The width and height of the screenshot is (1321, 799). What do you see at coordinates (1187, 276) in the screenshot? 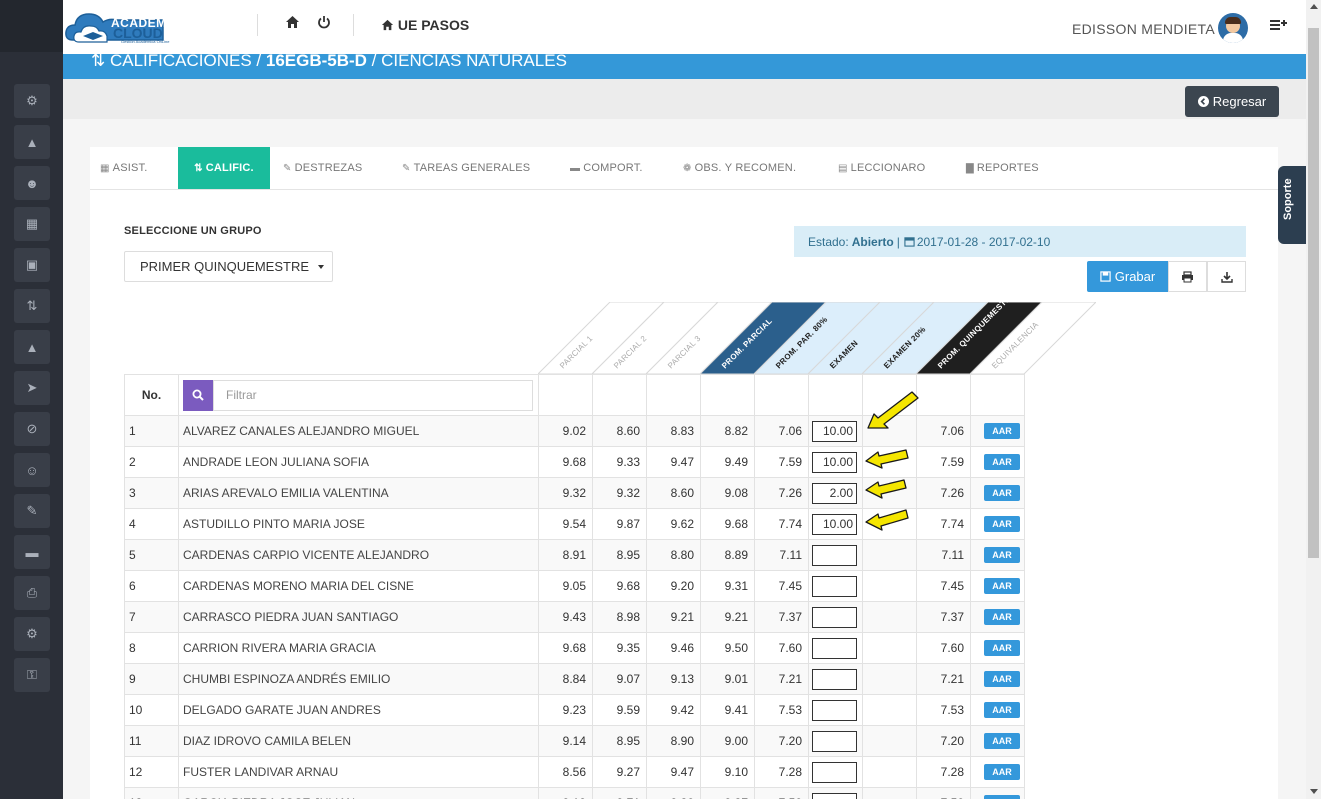
I see `print-button` at bounding box center [1187, 276].